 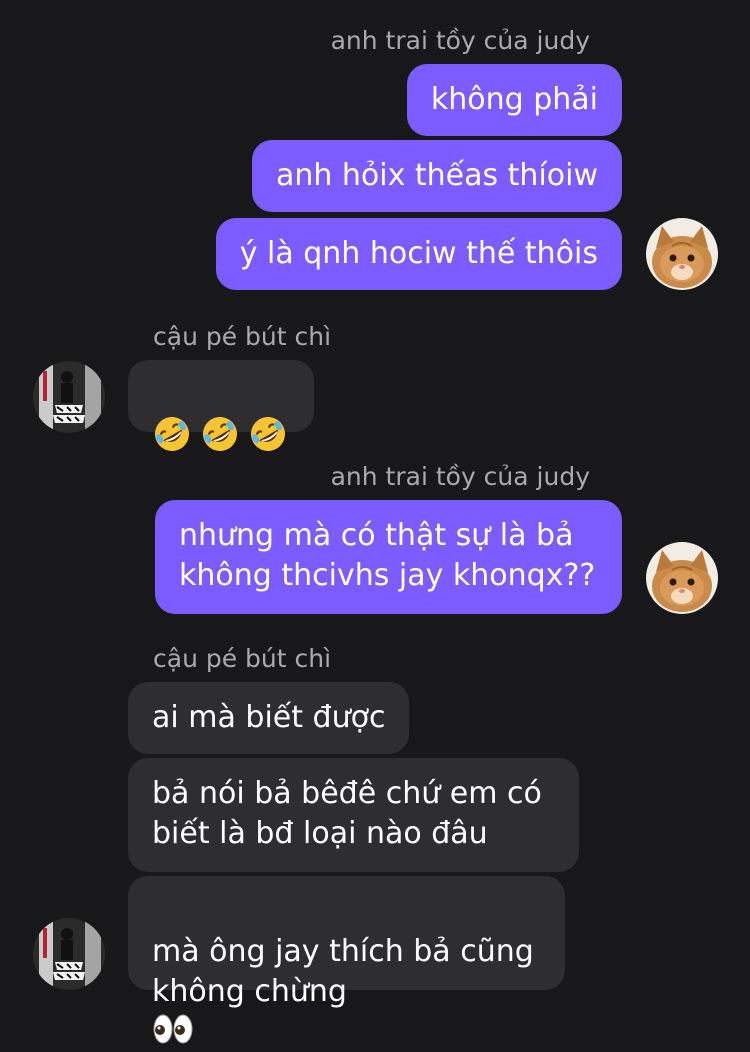 What do you see at coordinates (269, 718) in the screenshot?
I see `message-bubble-incoming: ai mà biết được` at bounding box center [269, 718].